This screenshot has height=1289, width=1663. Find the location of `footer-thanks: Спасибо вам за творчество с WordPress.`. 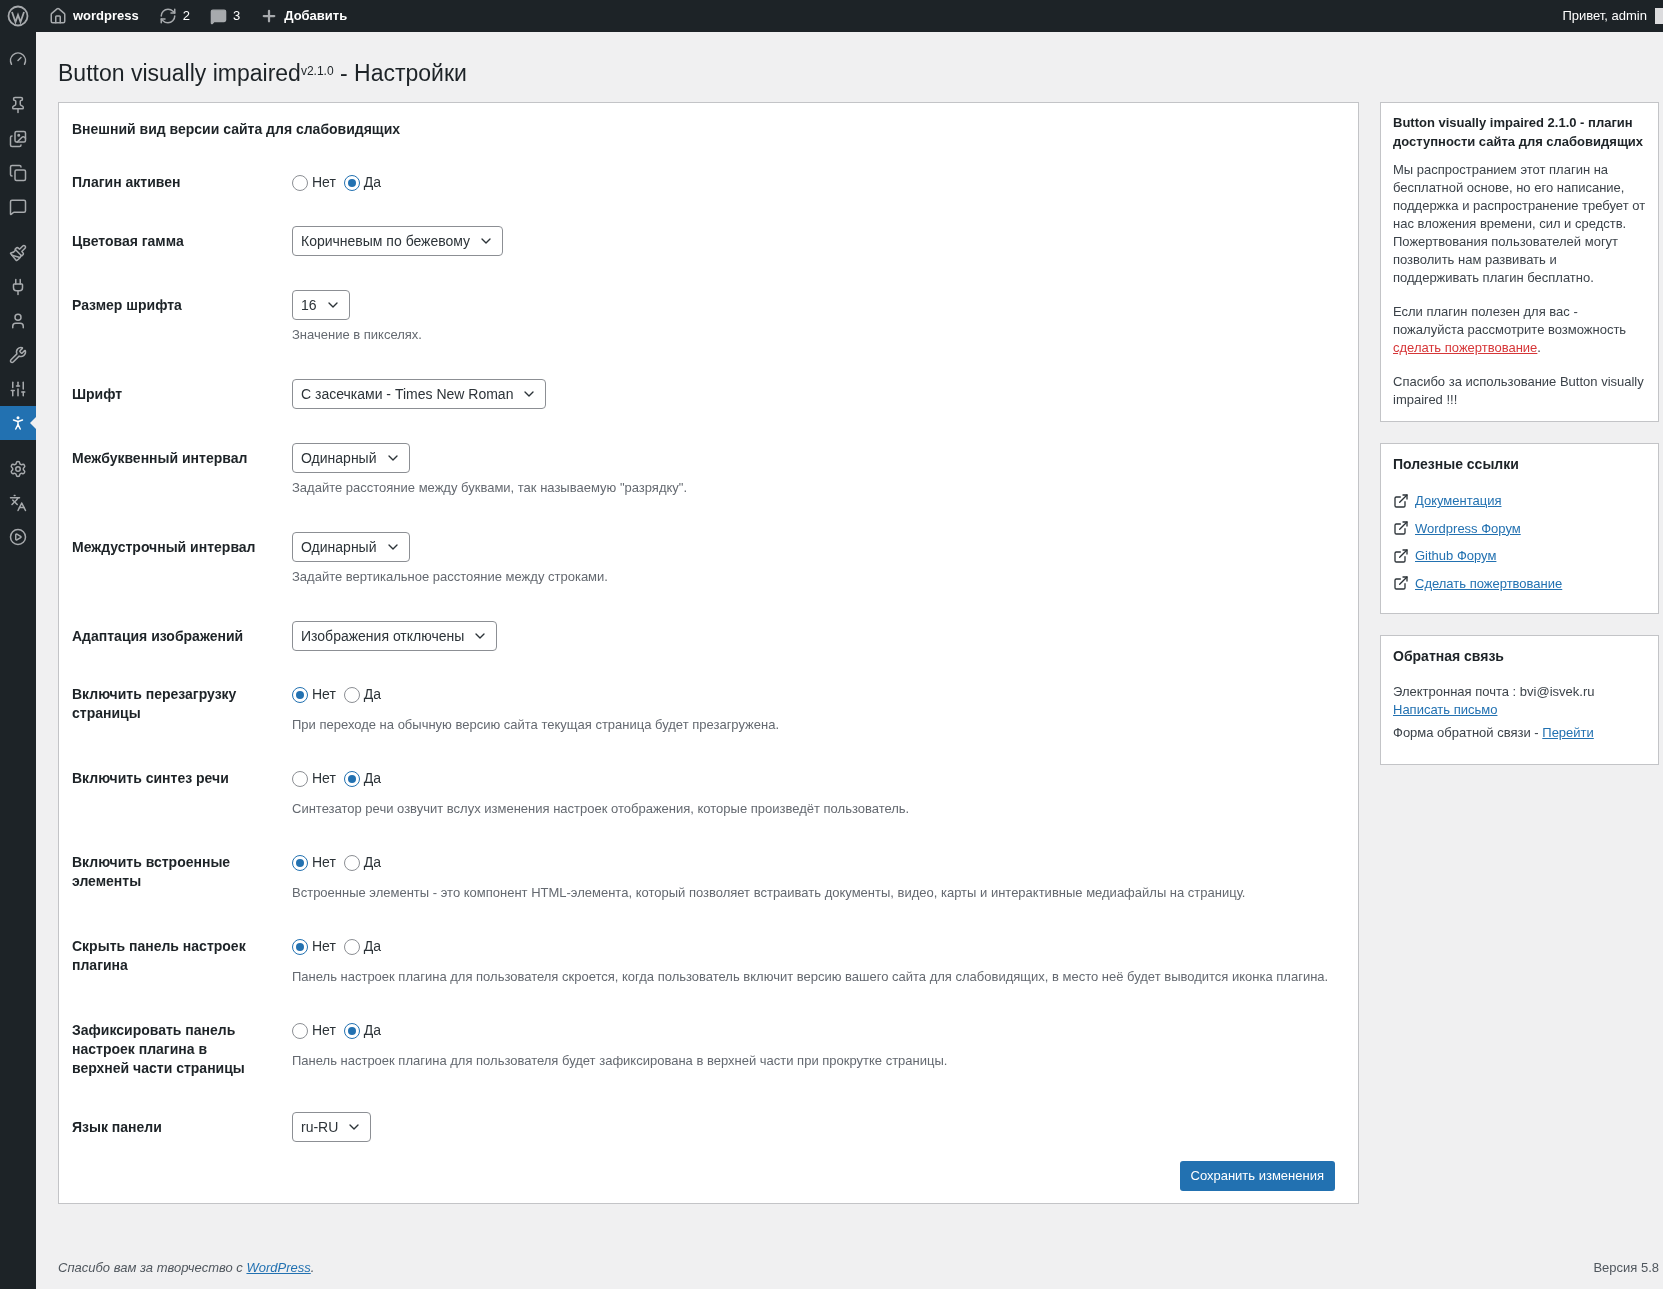

footer-thanks: Спасибо вам за творчество с WordPress. is located at coordinates (186, 1267).